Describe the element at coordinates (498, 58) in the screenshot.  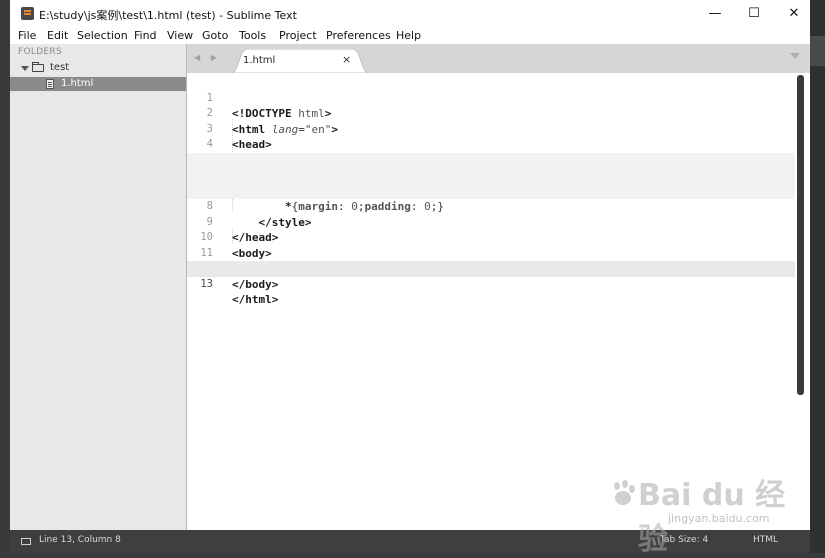
I see `tab-bar: ◀ ▶ 1.html ×` at that location.